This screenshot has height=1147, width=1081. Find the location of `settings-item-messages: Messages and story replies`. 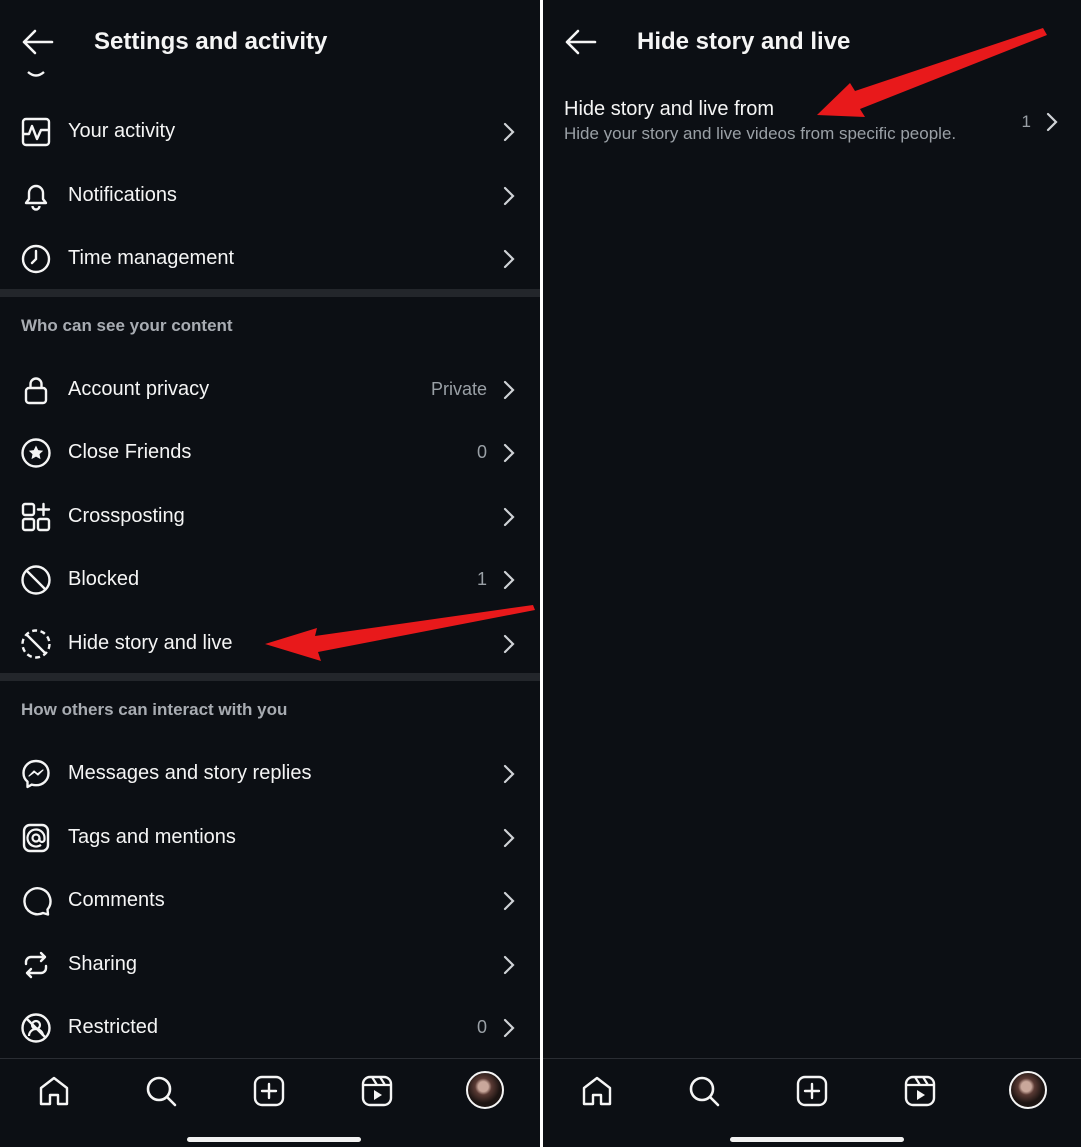

settings-item-messages: Messages and story replies is located at coordinates (270, 772).